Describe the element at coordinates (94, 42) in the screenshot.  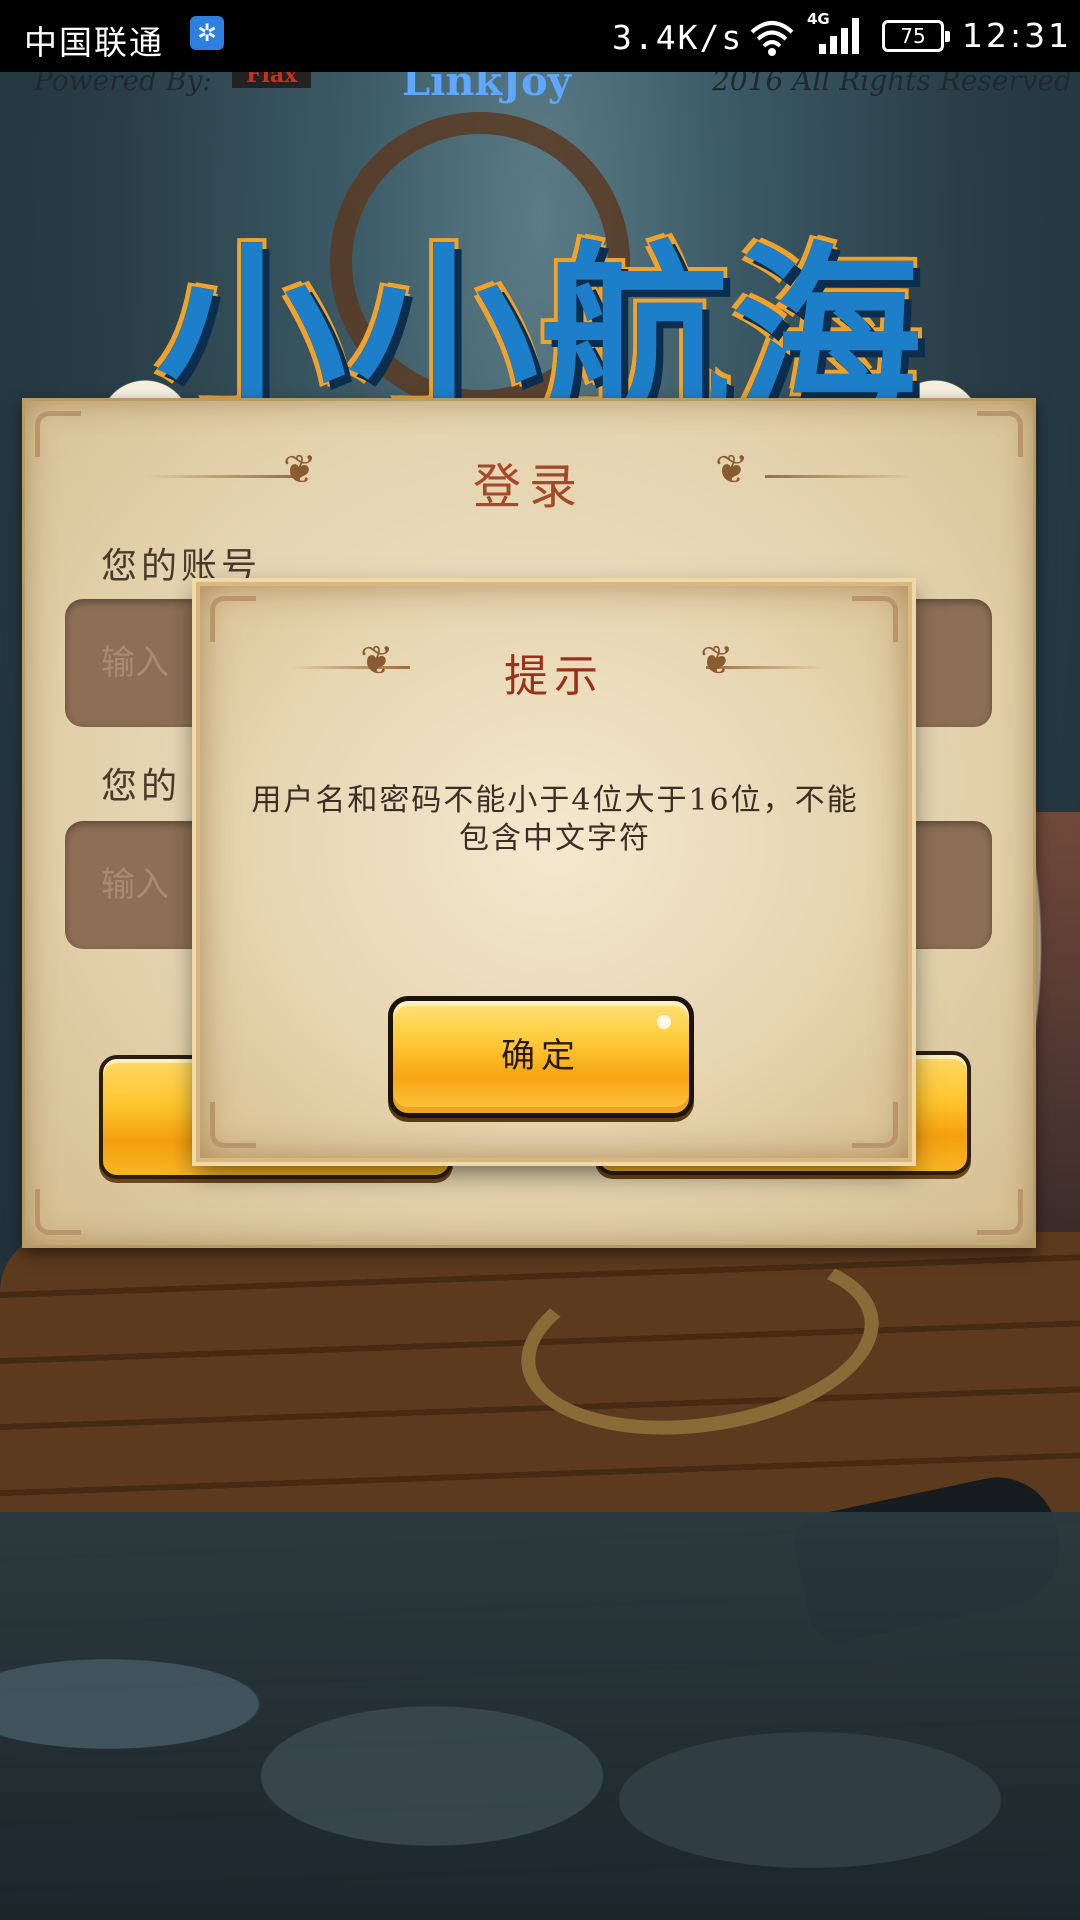
I see `carrier-name: 中国联通` at that location.